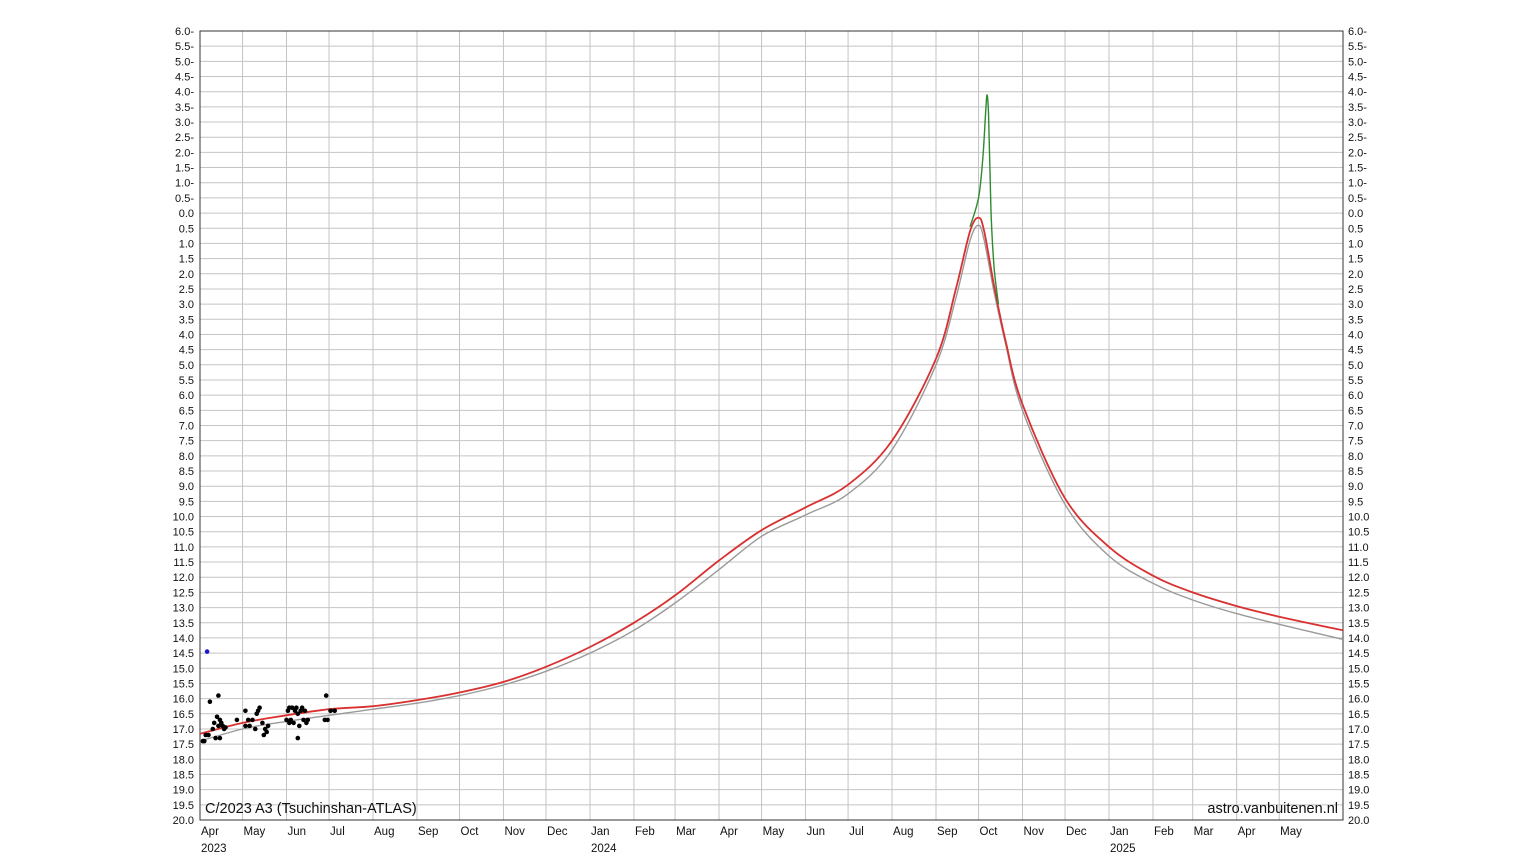 This screenshot has width=1540, height=866. I want to click on x-month-label: Apr, so click(729, 832).